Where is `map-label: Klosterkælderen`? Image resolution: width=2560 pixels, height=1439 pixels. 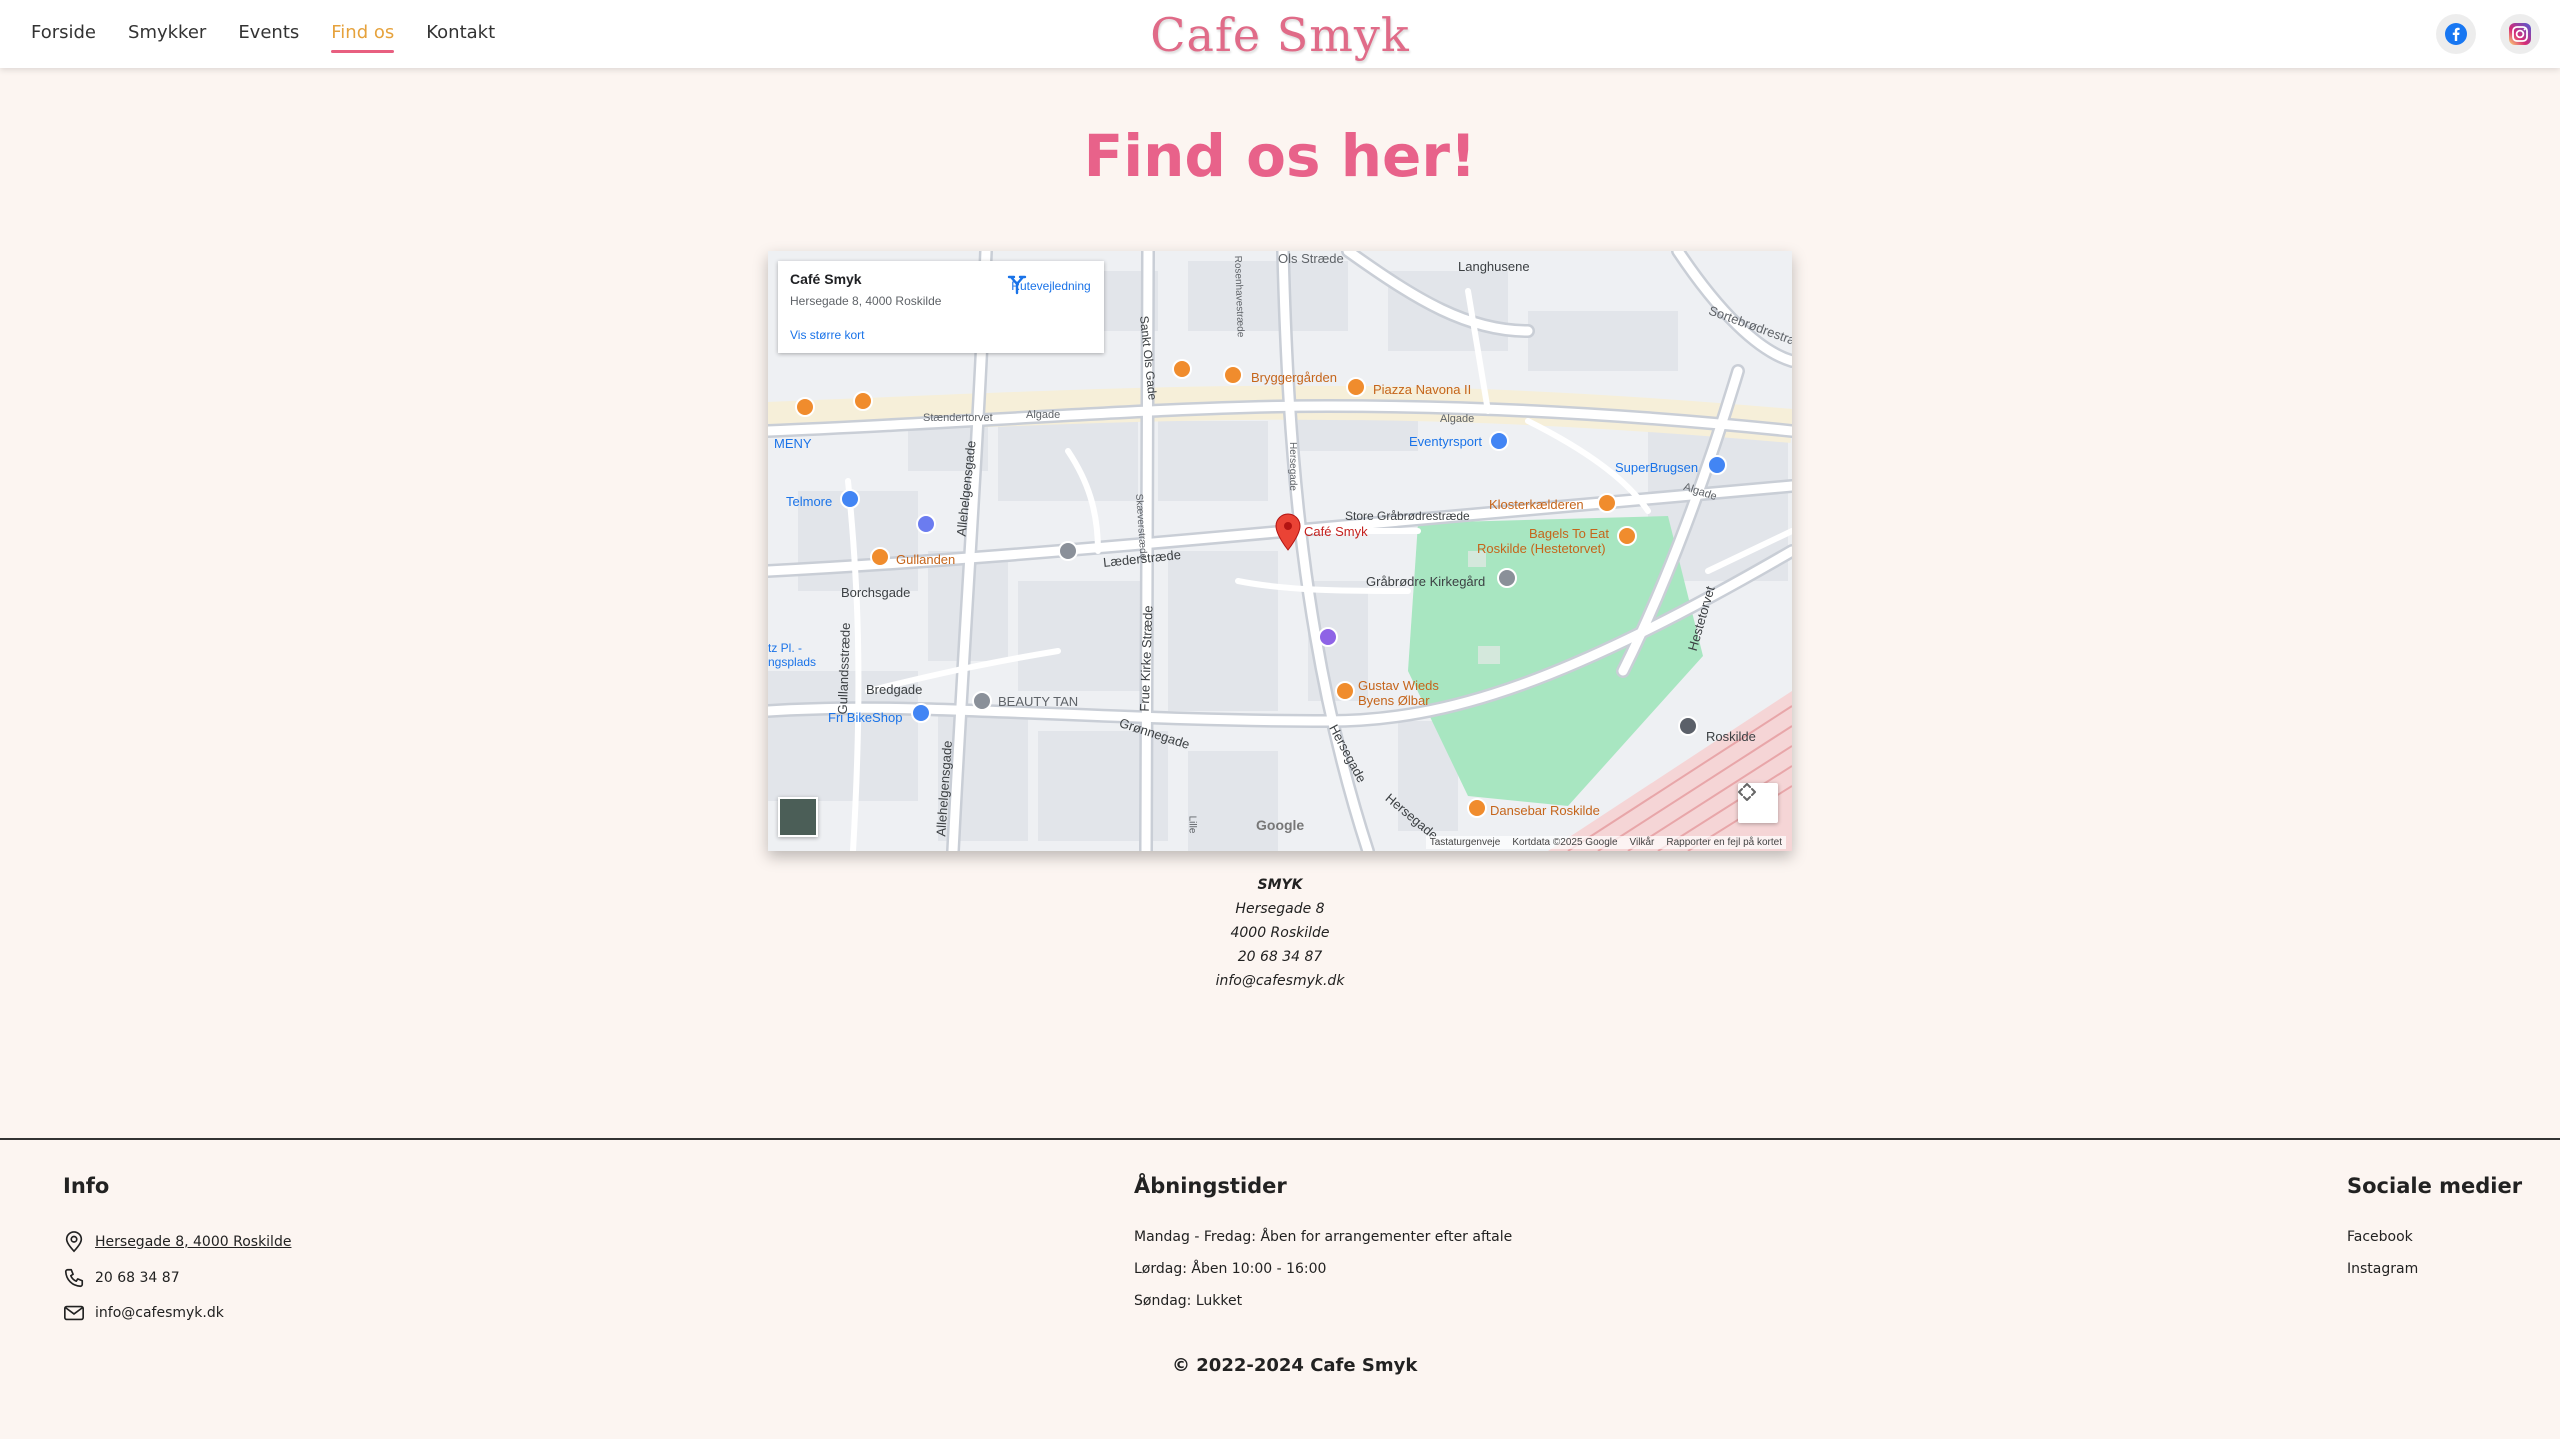
map-label: Klosterkælderen is located at coordinates (1536, 504).